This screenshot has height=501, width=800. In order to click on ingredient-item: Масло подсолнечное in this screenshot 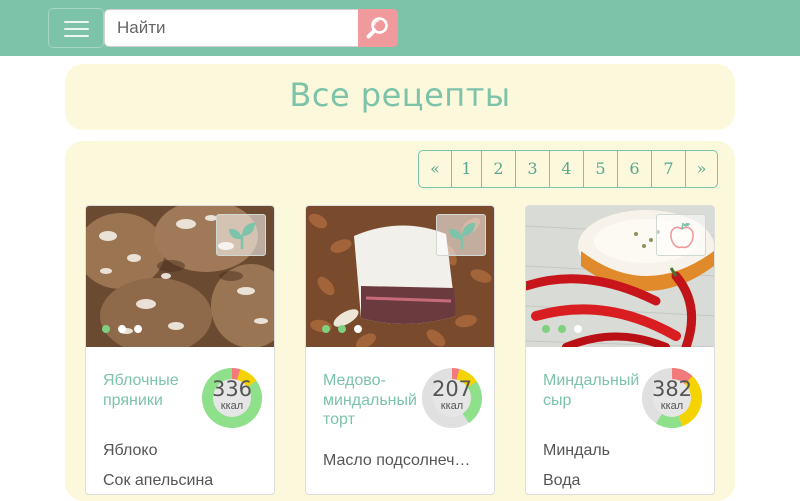, I will do `click(401, 460)`.